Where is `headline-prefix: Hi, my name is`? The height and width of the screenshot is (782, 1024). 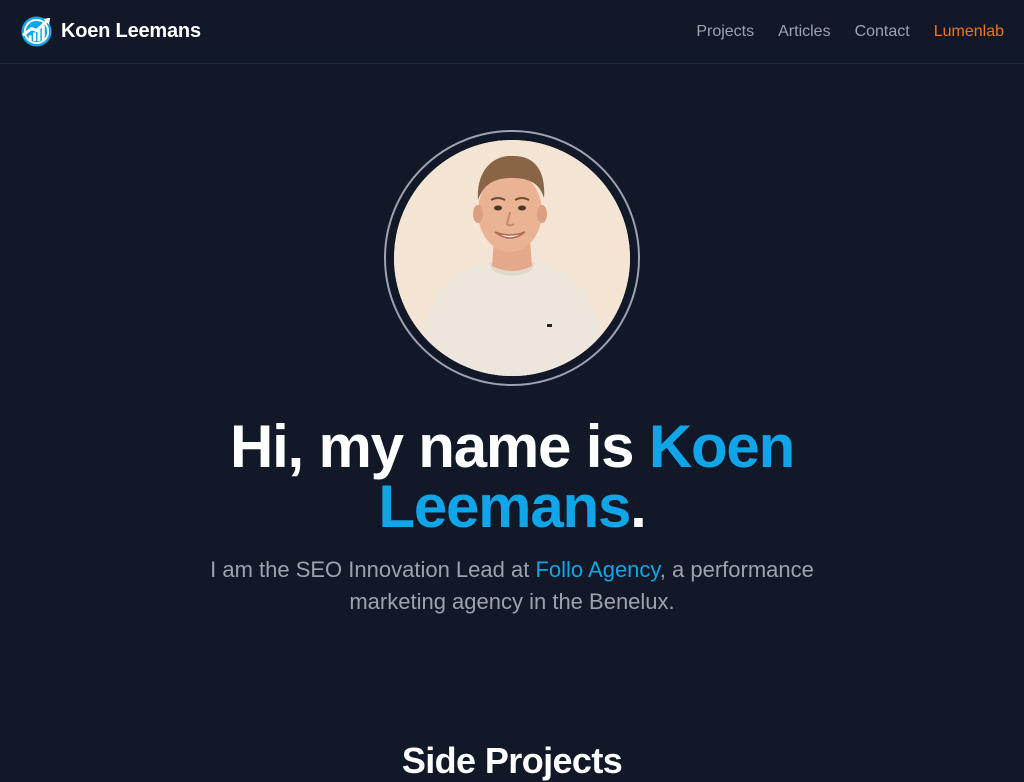 headline-prefix: Hi, my name is is located at coordinates (432, 446).